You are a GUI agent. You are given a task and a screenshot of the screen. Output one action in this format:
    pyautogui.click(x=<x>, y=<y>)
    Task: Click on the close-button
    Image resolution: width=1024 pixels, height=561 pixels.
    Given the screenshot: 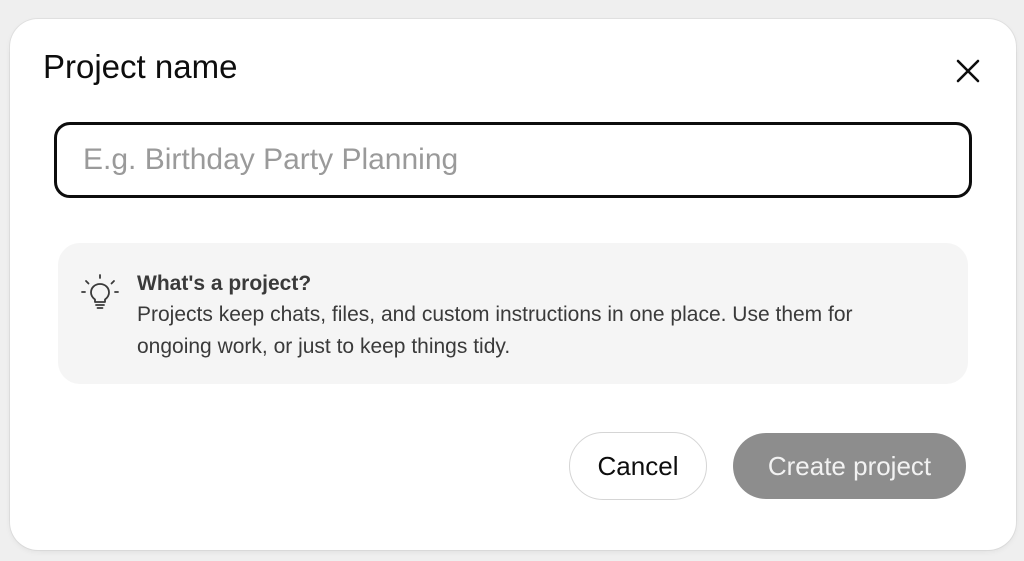 What is the action you would take?
    pyautogui.click(x=968, y=71)
    